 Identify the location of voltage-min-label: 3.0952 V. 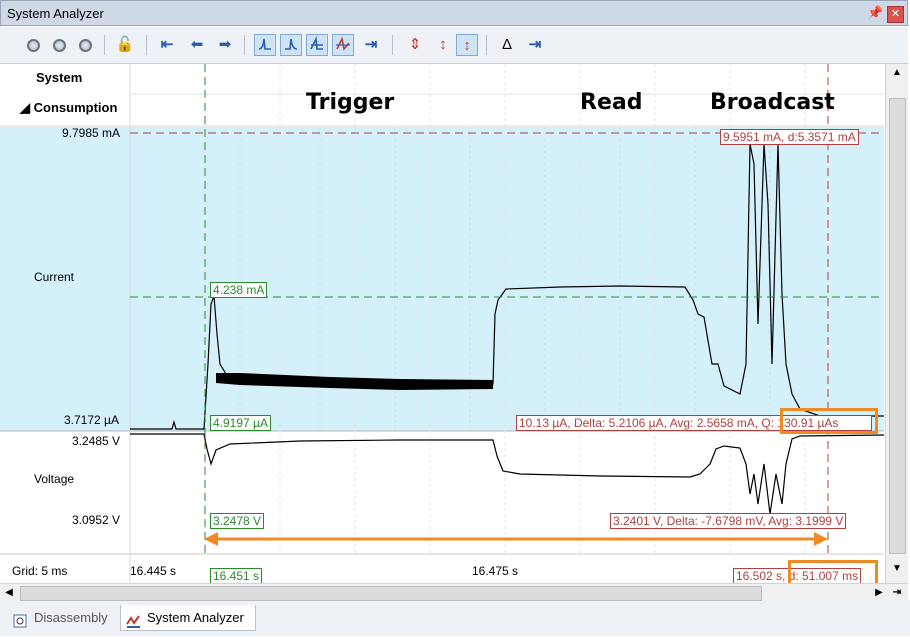
(96, 520).